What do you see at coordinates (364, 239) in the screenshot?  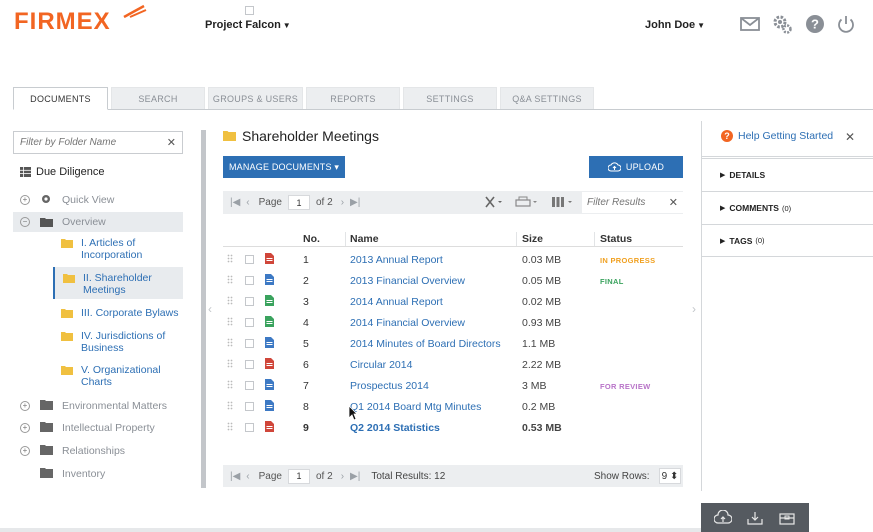 I see `col-header-name: Name` at bounding box center [364, 239].